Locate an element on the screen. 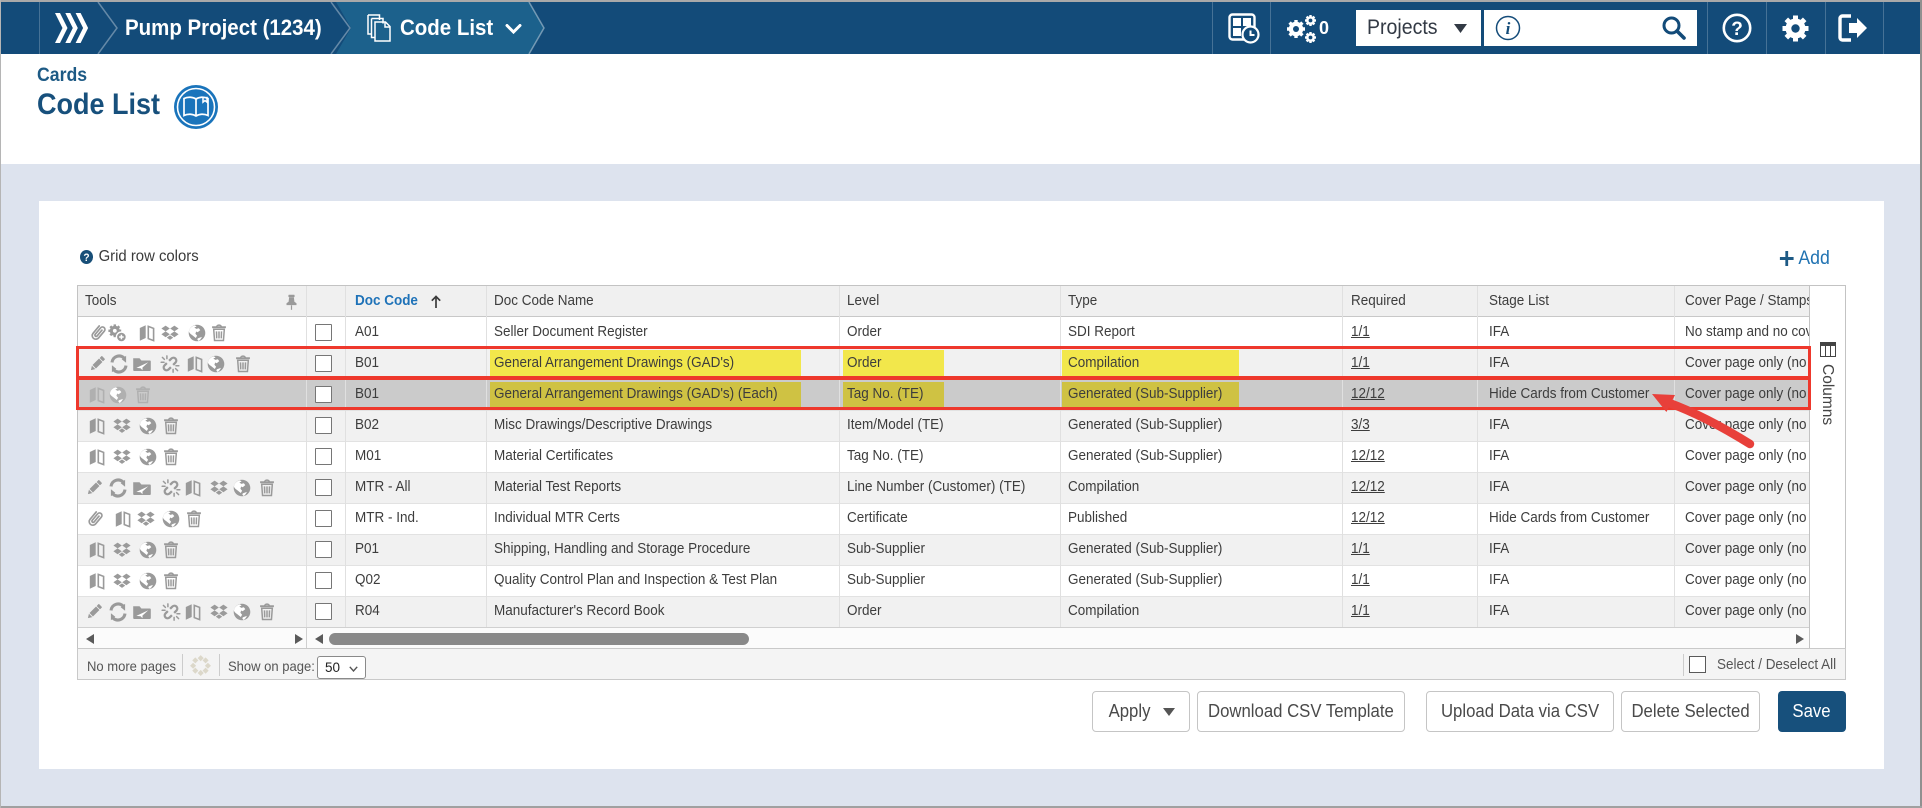 Image resolution: width=1922 pixels, height=808 pixels. svg-text: i is located at coordinates (1508, 28).